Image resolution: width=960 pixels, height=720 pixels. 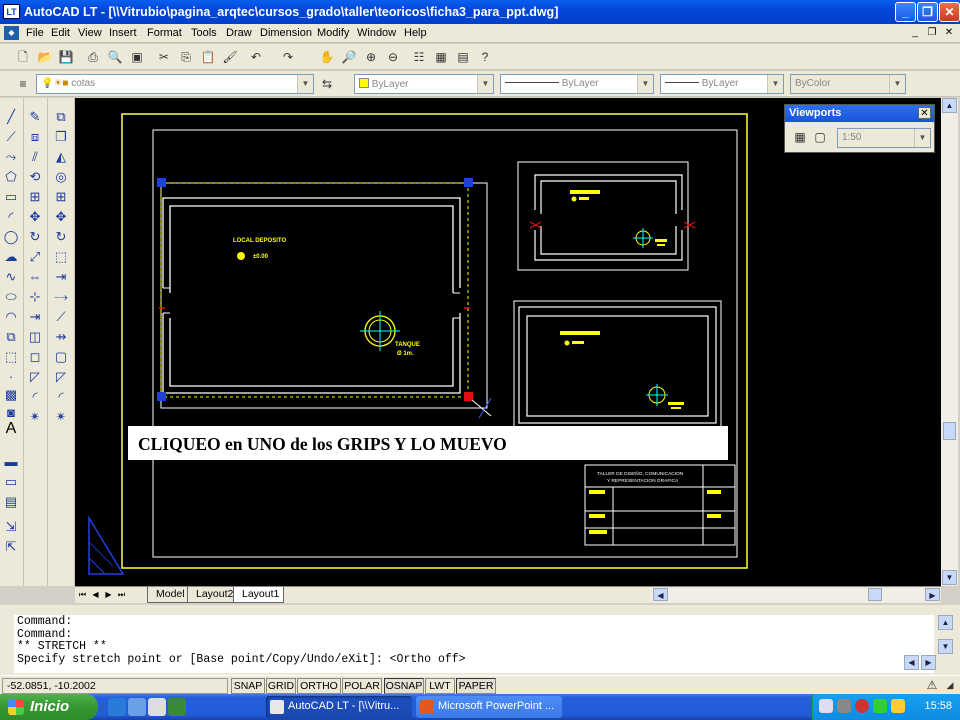 I want to click on dim-style-icon: ▤, so click(x=11, y=502).